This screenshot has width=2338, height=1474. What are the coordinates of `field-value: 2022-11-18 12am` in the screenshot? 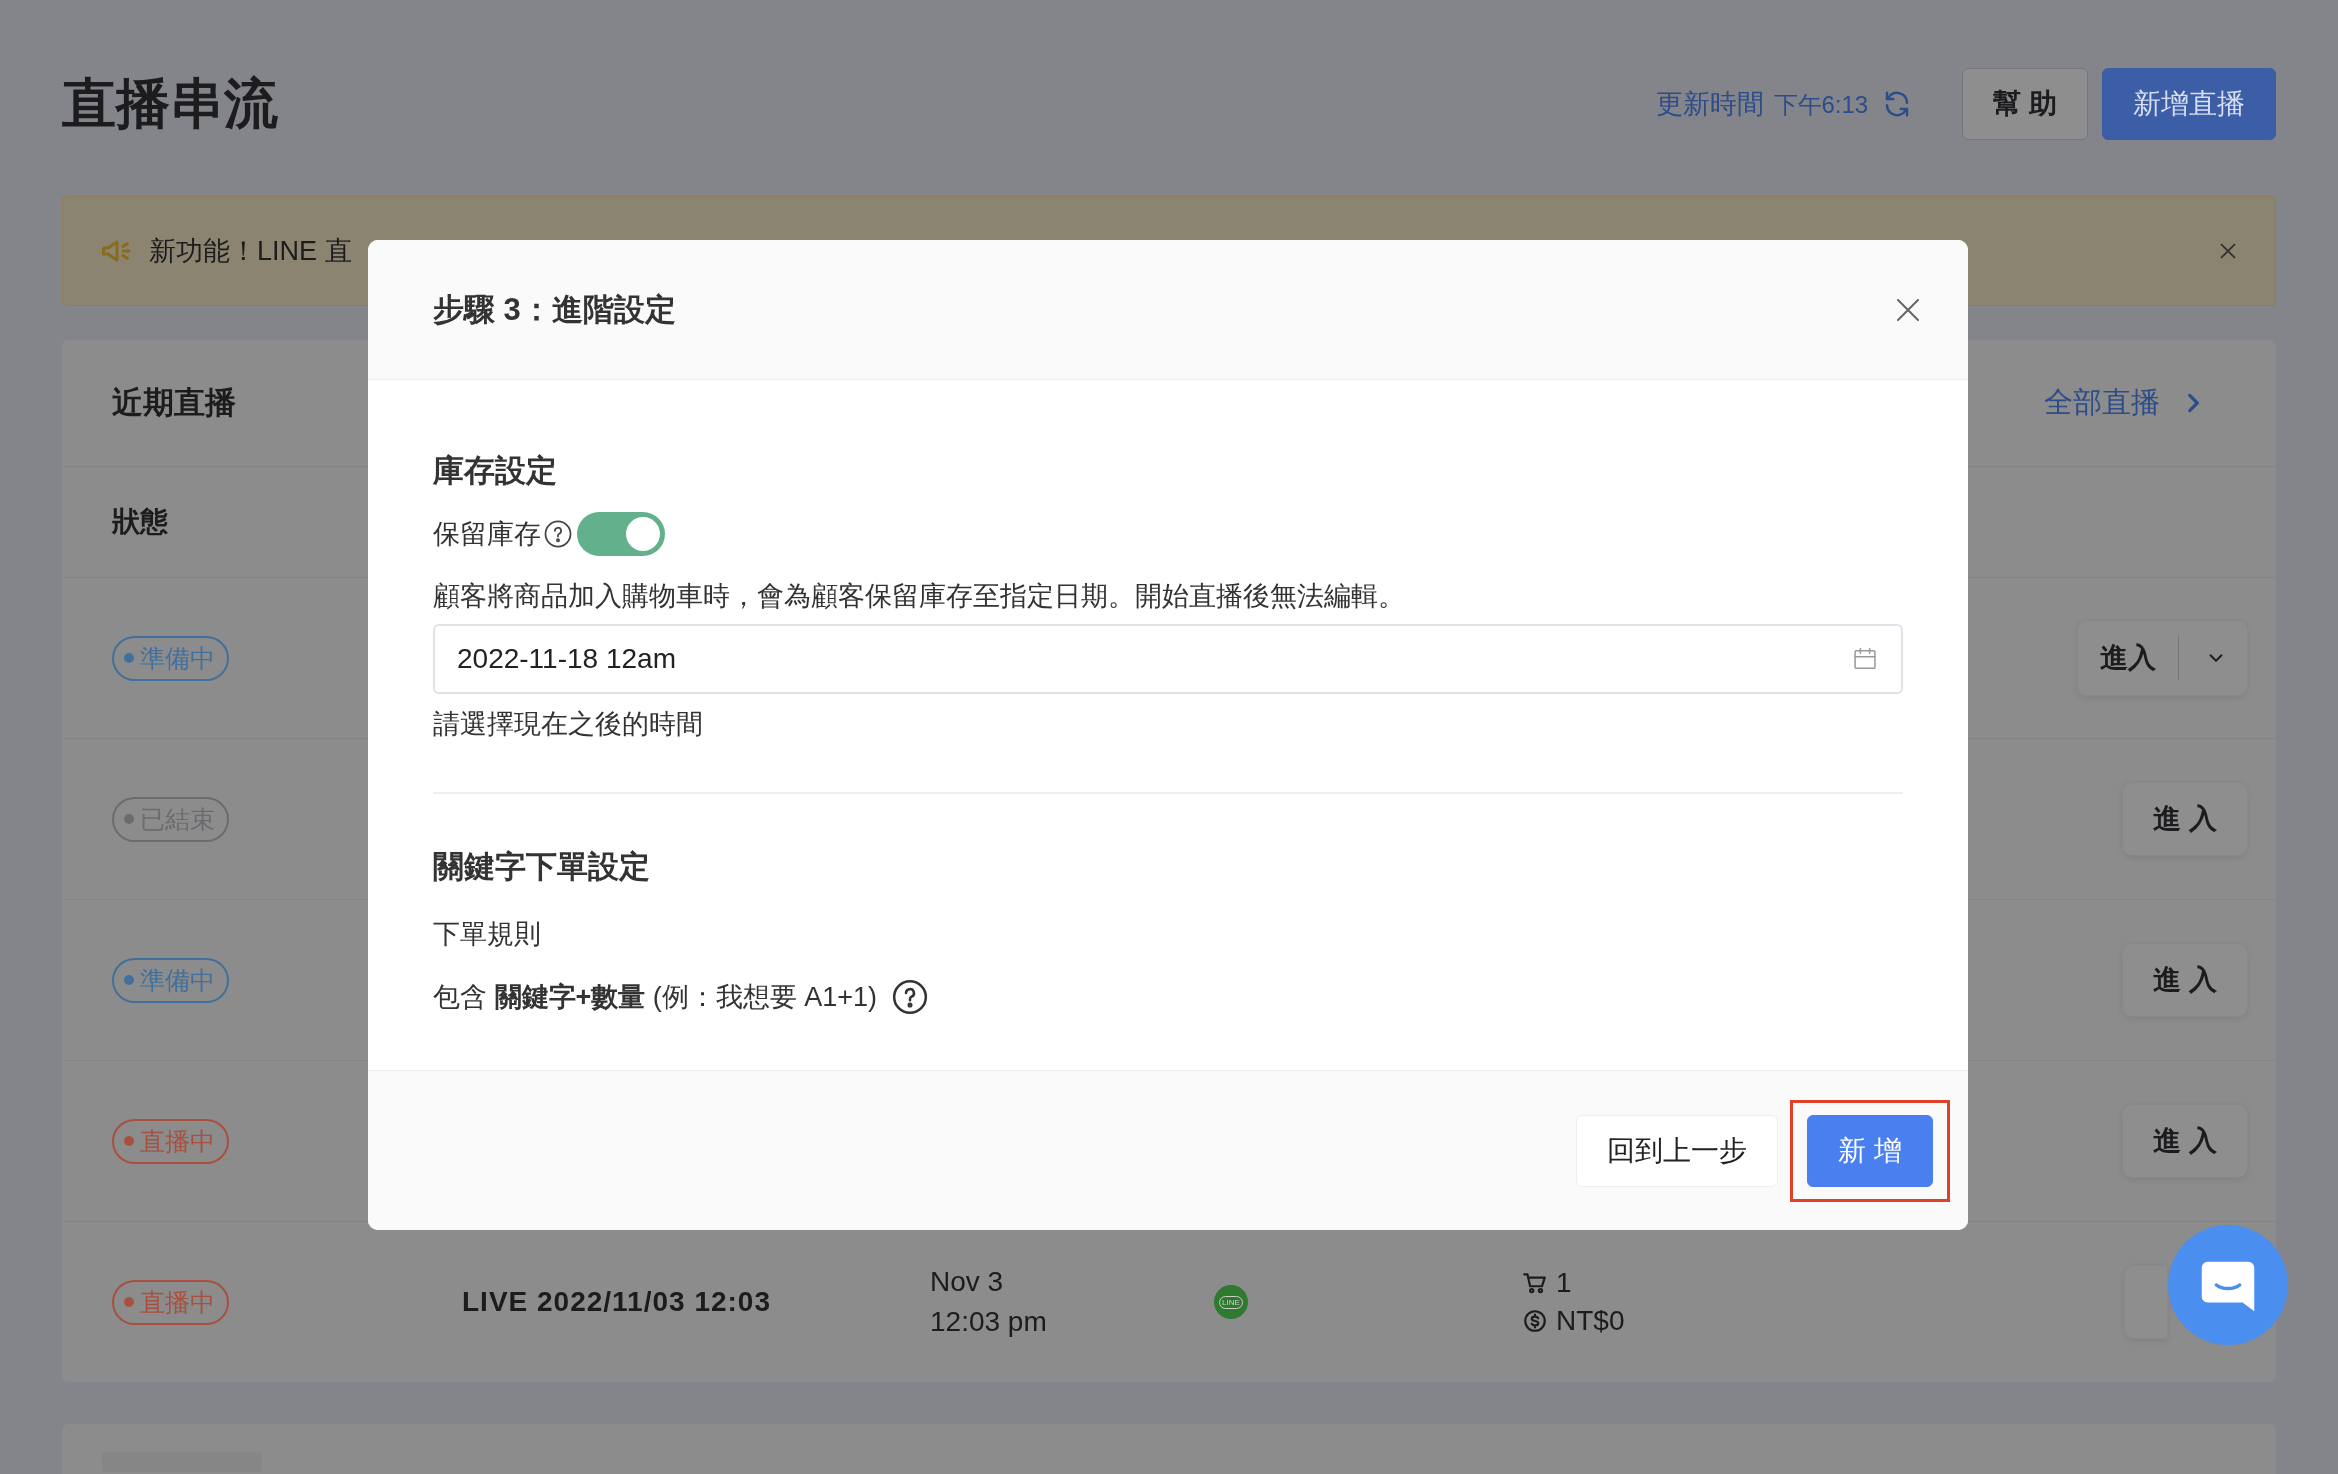 It's located at (567, 659).